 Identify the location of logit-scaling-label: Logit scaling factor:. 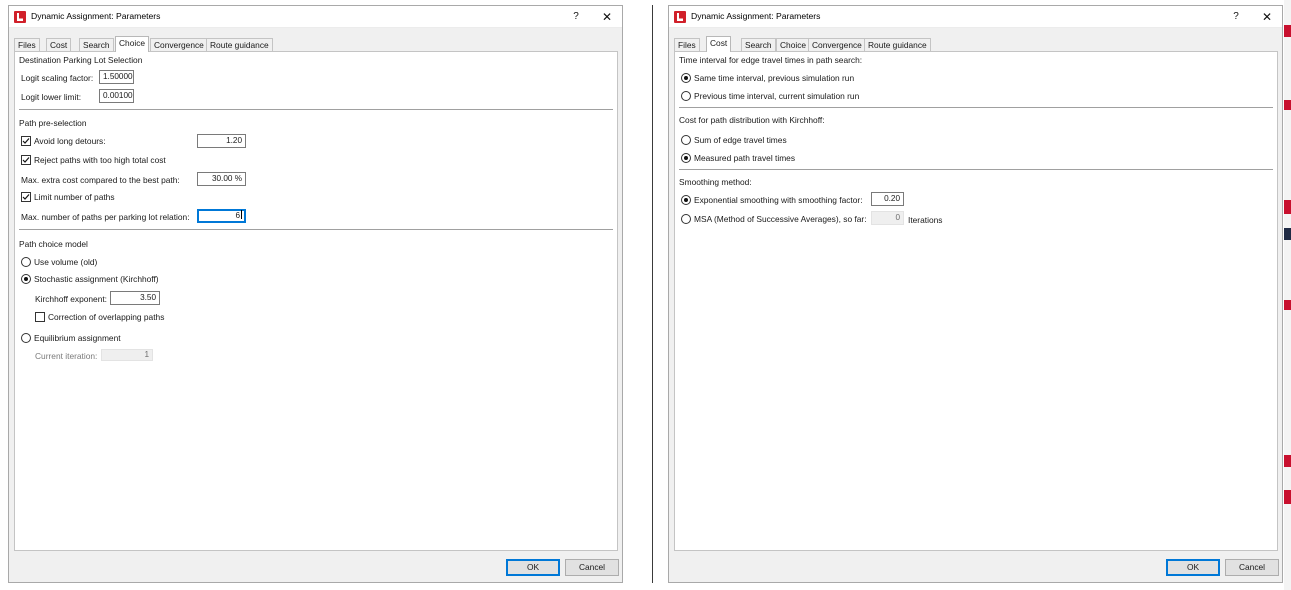
(57, 78).